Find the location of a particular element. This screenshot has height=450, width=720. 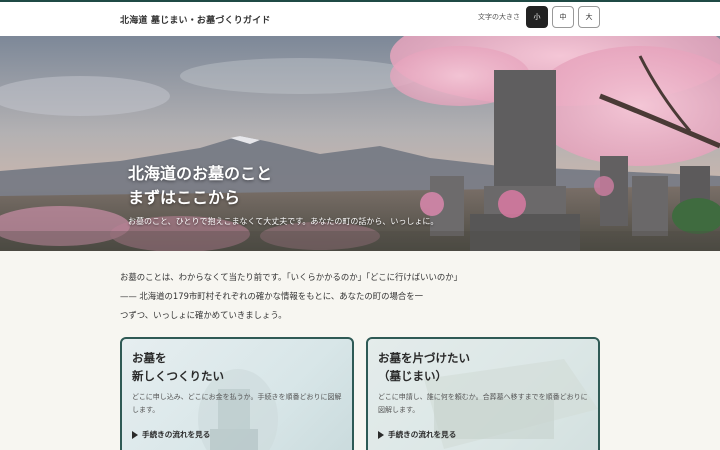

hero-subtitle: お墓のこと、ひとりで抱えこまなくて大丈夫です。あなたの町の話から、いっしょに。 is located at coordinates (283, 221).